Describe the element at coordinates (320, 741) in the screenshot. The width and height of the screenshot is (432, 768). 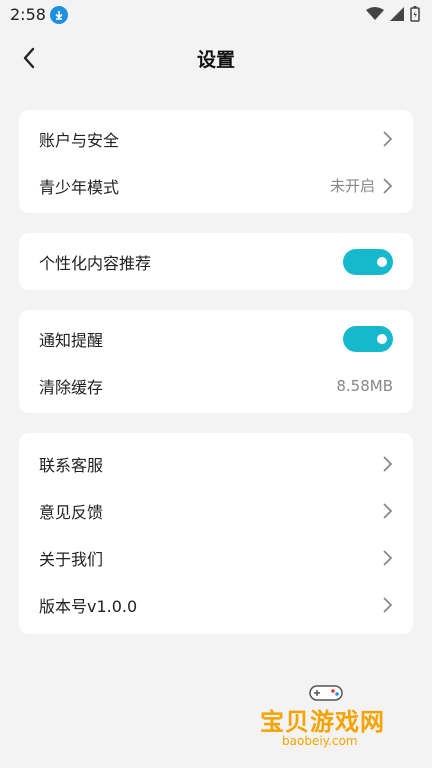
I see `watermark-url: baobeiy.com` at that location.